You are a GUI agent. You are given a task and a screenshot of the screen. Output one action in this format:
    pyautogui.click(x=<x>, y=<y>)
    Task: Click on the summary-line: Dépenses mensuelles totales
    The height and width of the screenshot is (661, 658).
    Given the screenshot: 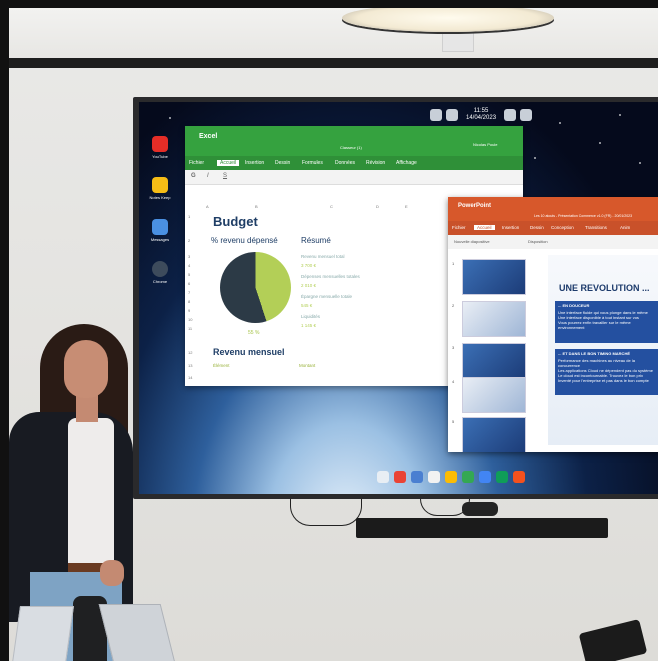 What is the action you would take?
    pyautogui.click(x=330, y=276)
    